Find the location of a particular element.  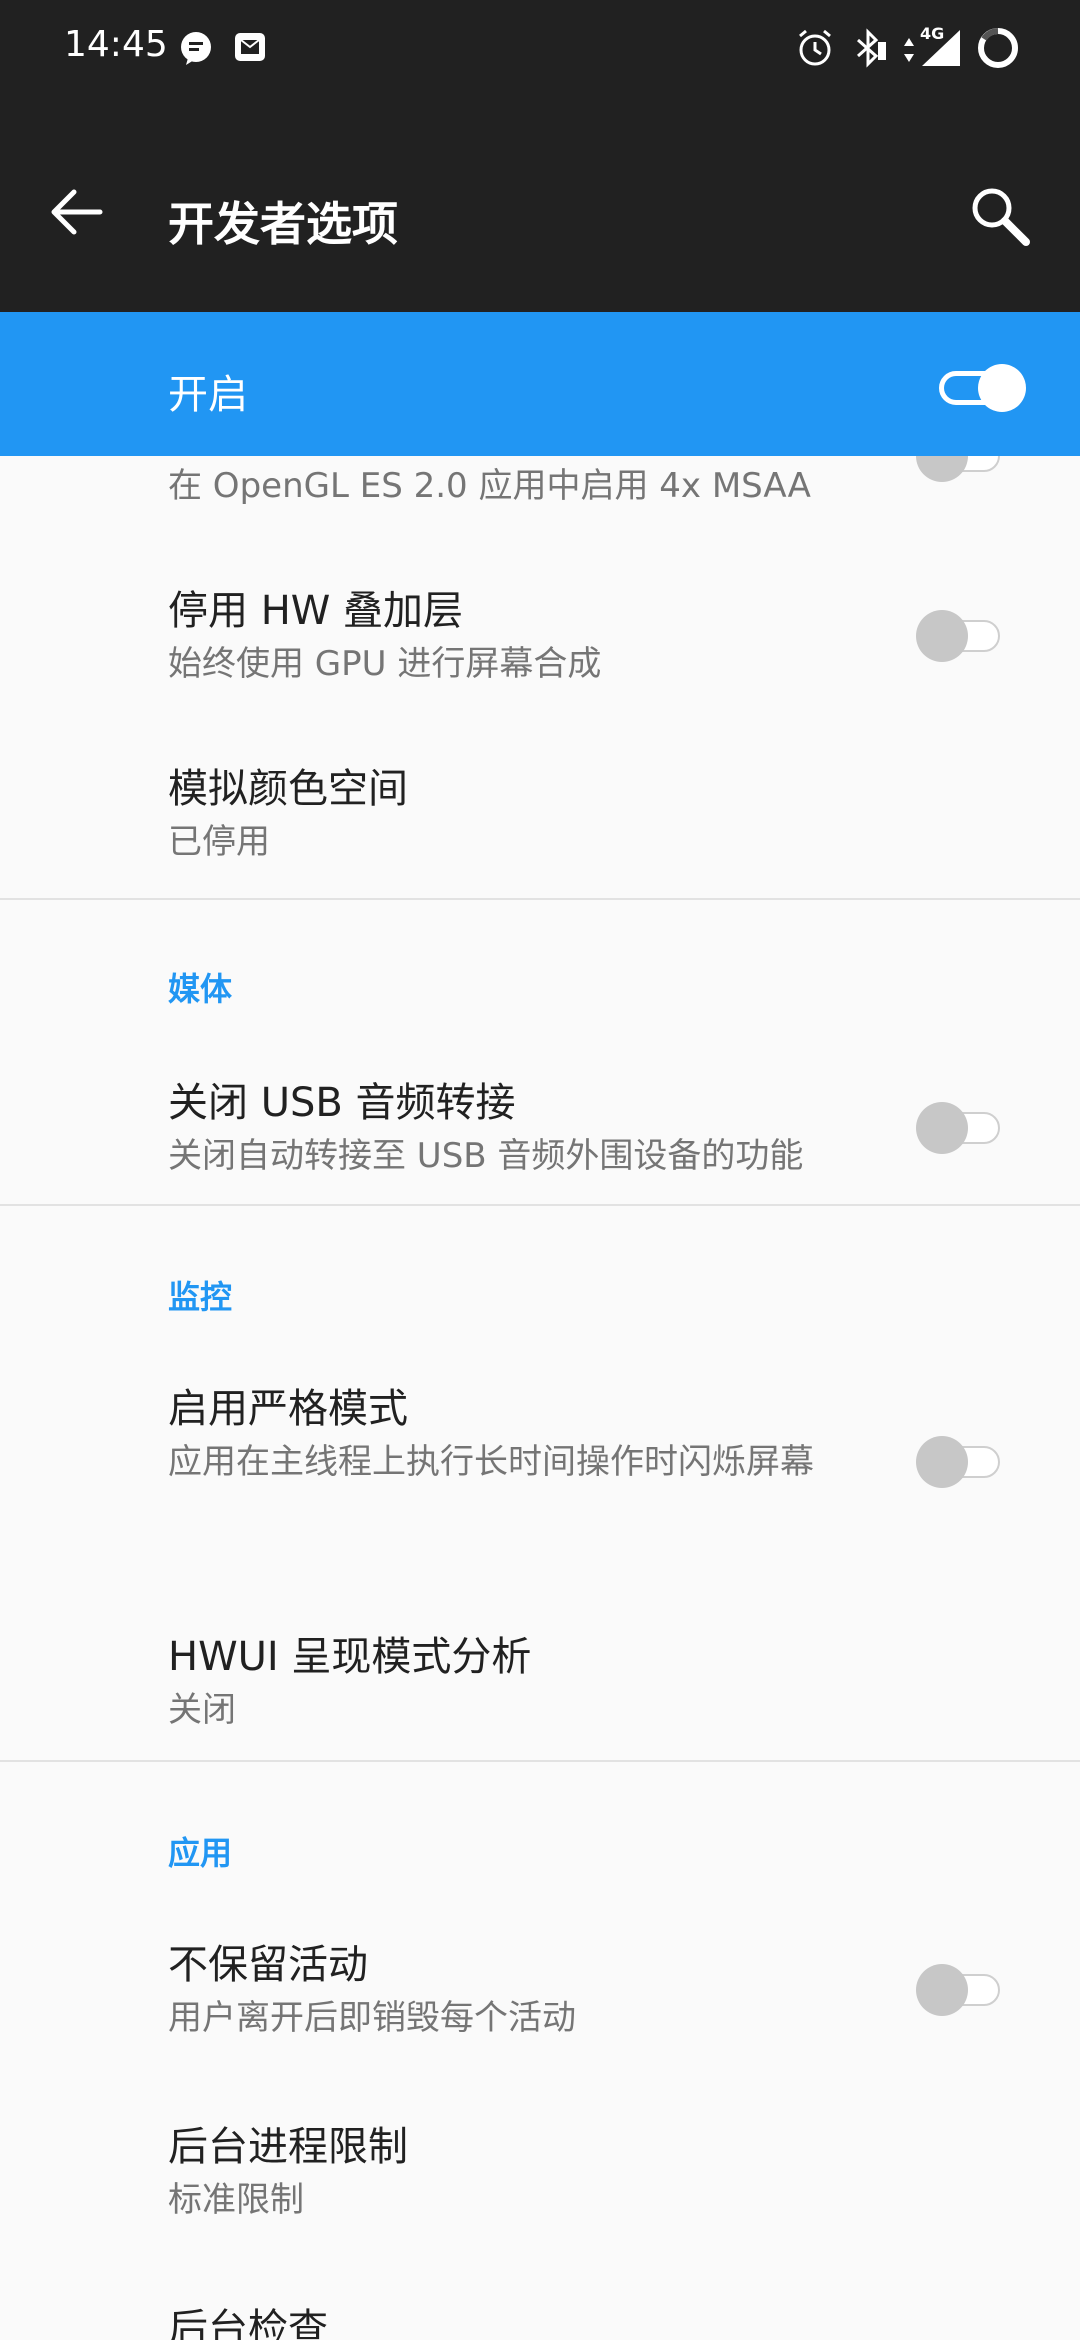

setting-row-strict-mode: 启用严格模式 应用在主线程上执行长时间操作时闪烁屏幕 is located at coordinates (540, 1474).